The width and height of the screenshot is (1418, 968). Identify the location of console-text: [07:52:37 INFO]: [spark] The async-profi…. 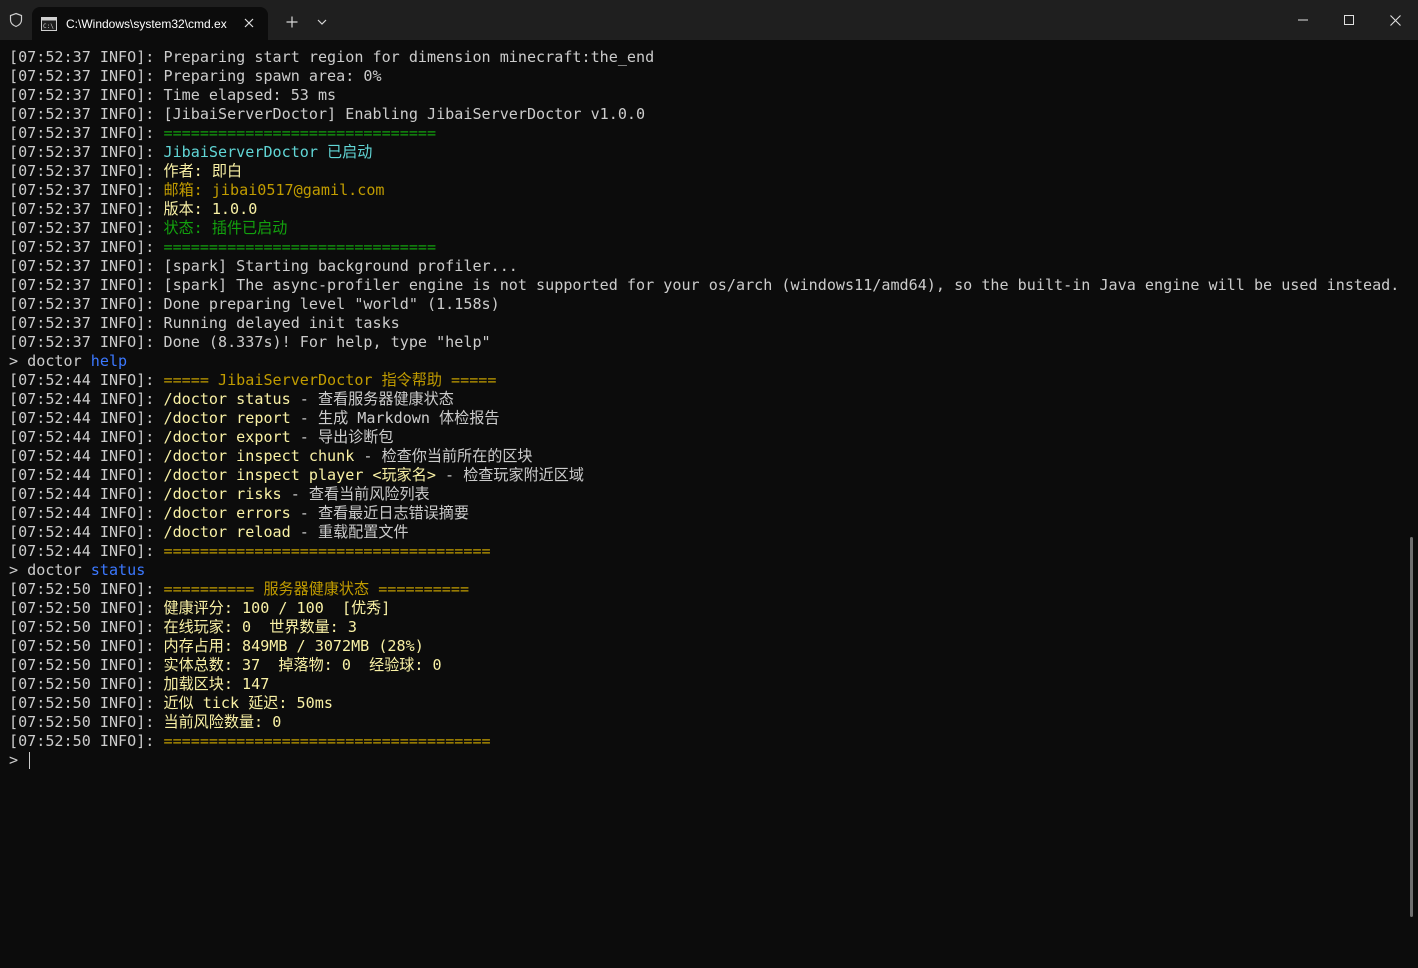
(704, 285).